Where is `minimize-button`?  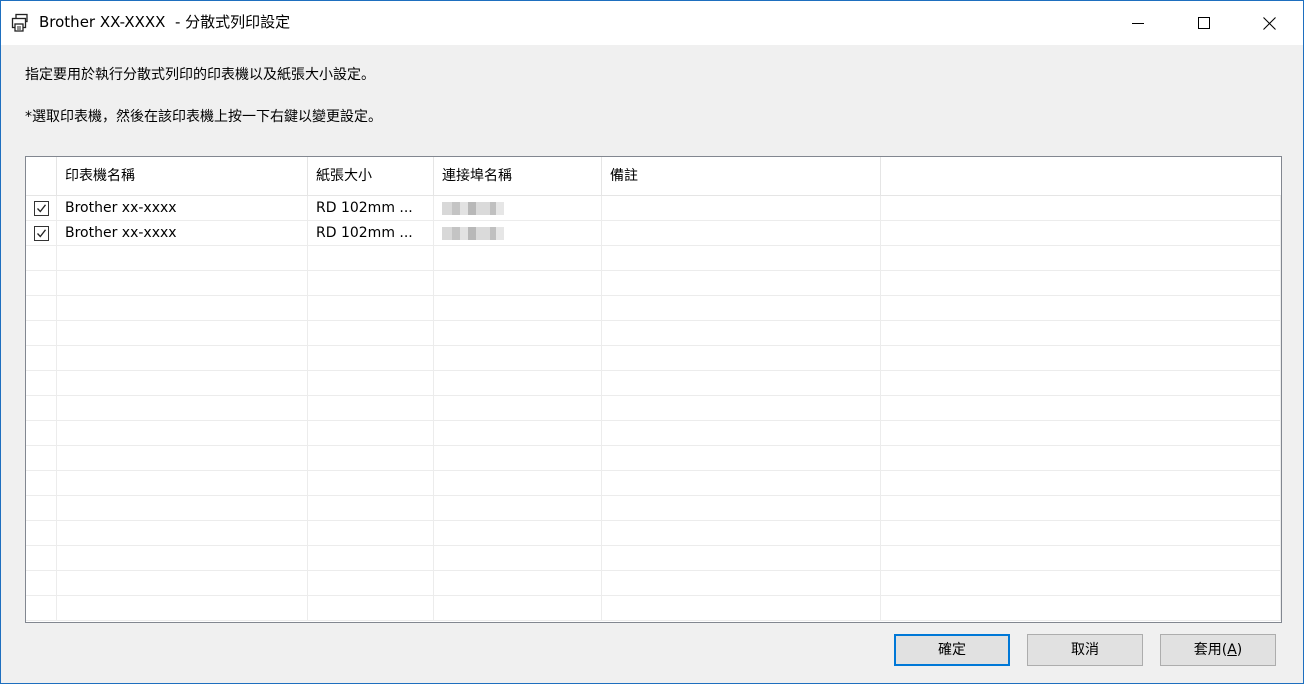
minimize-button is located at coordinates (1138, 23).